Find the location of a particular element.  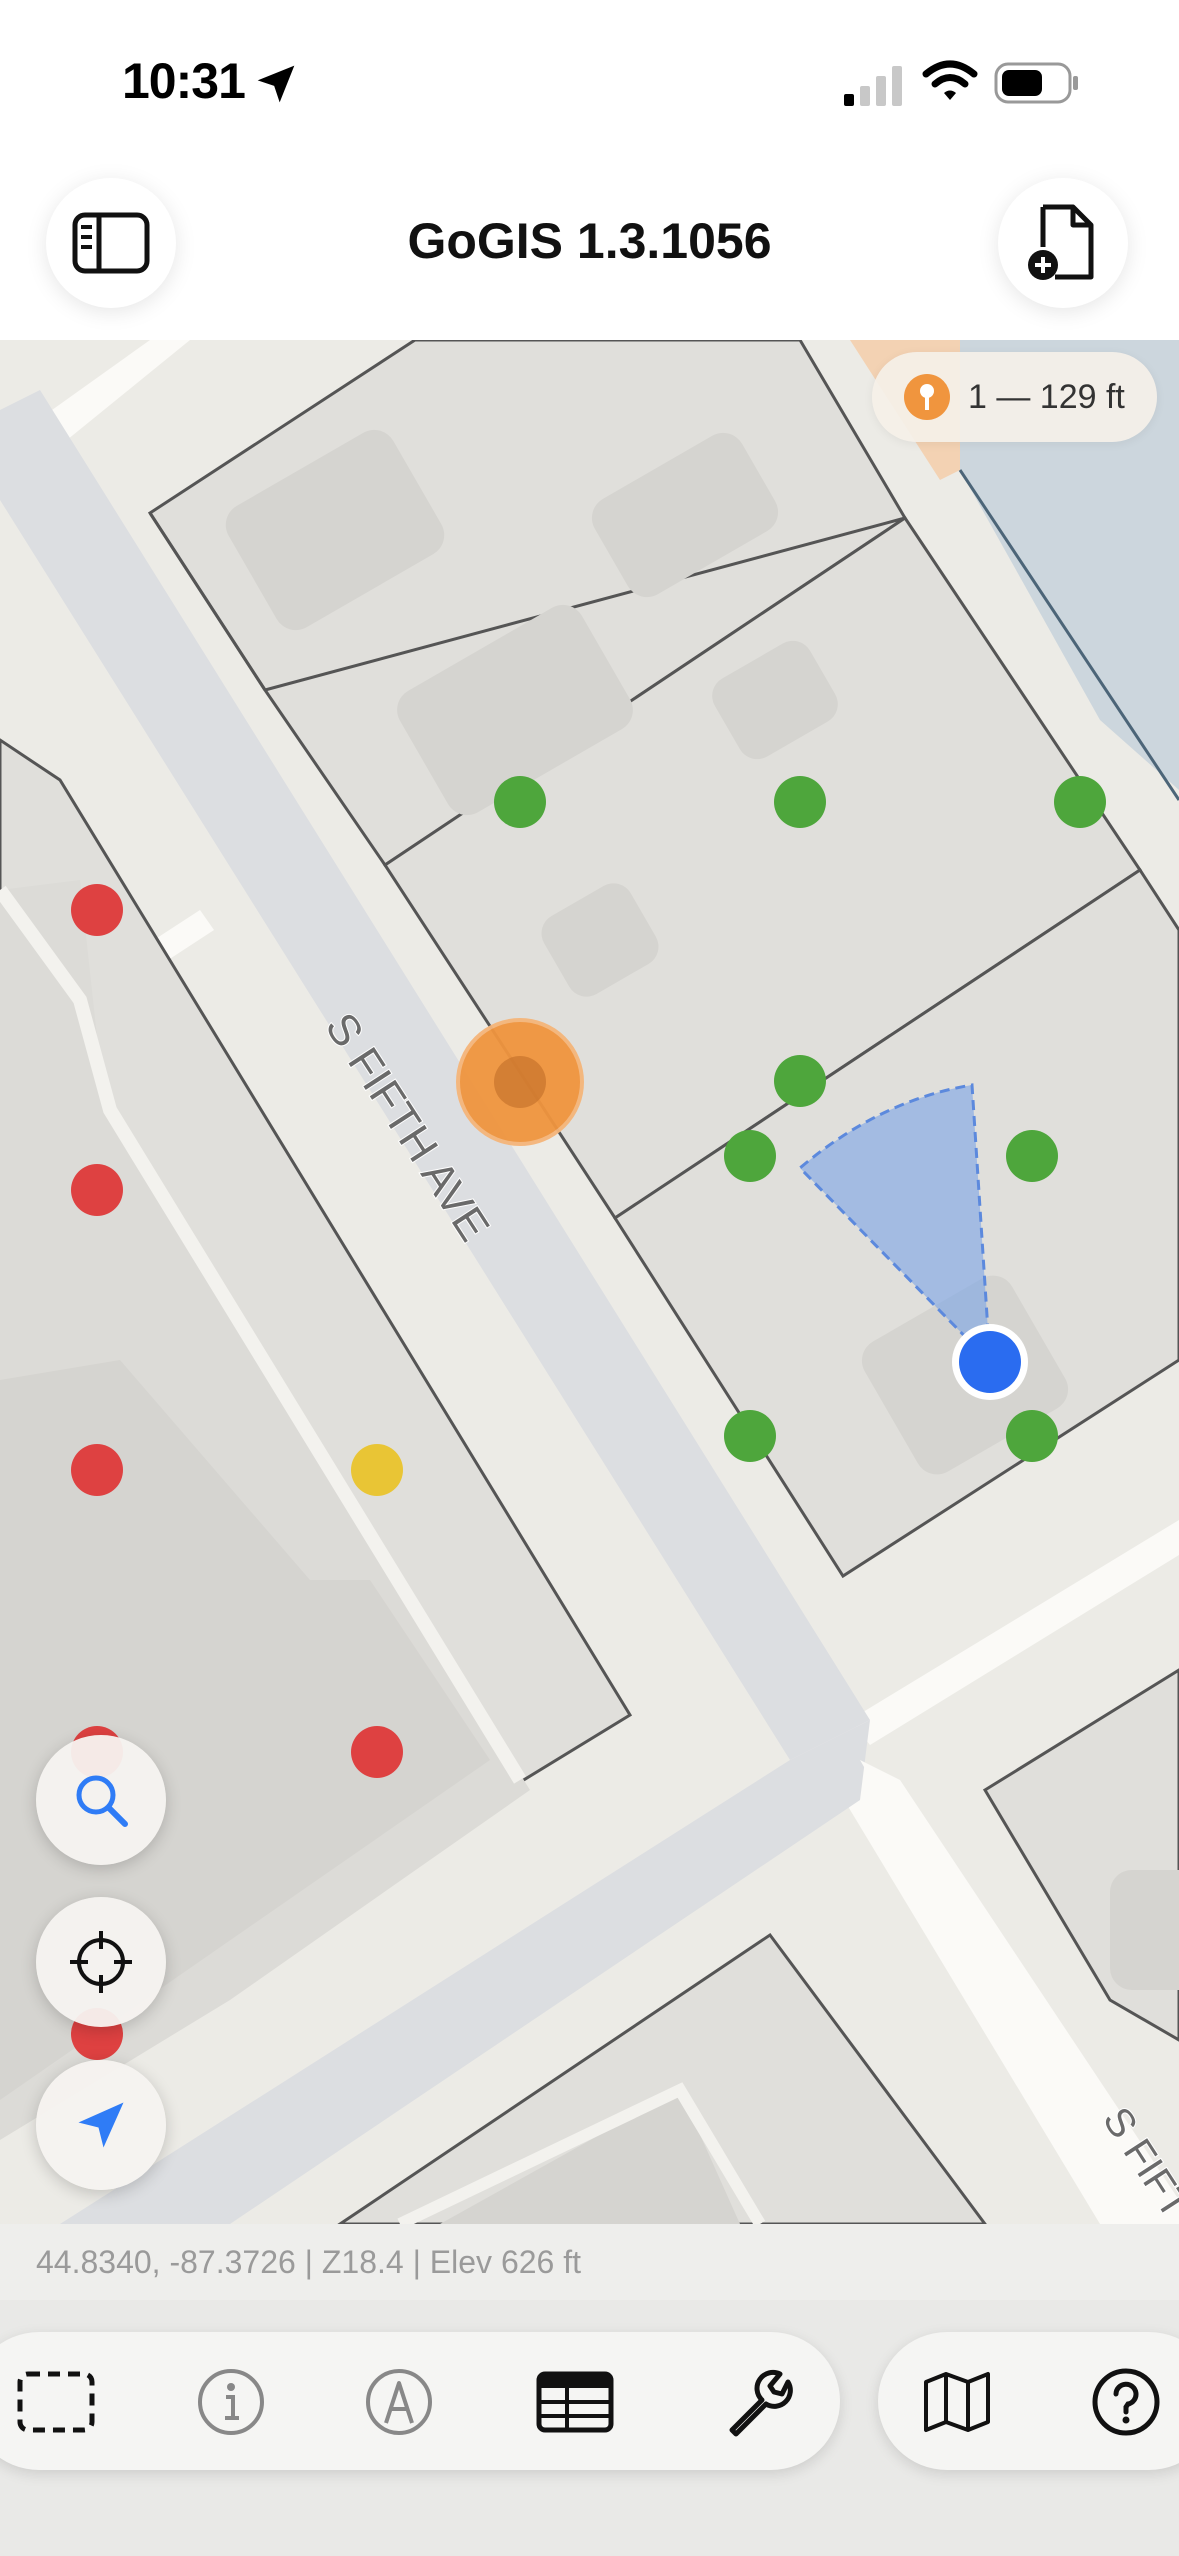

table-icon is located at coordinates (575, 2402).